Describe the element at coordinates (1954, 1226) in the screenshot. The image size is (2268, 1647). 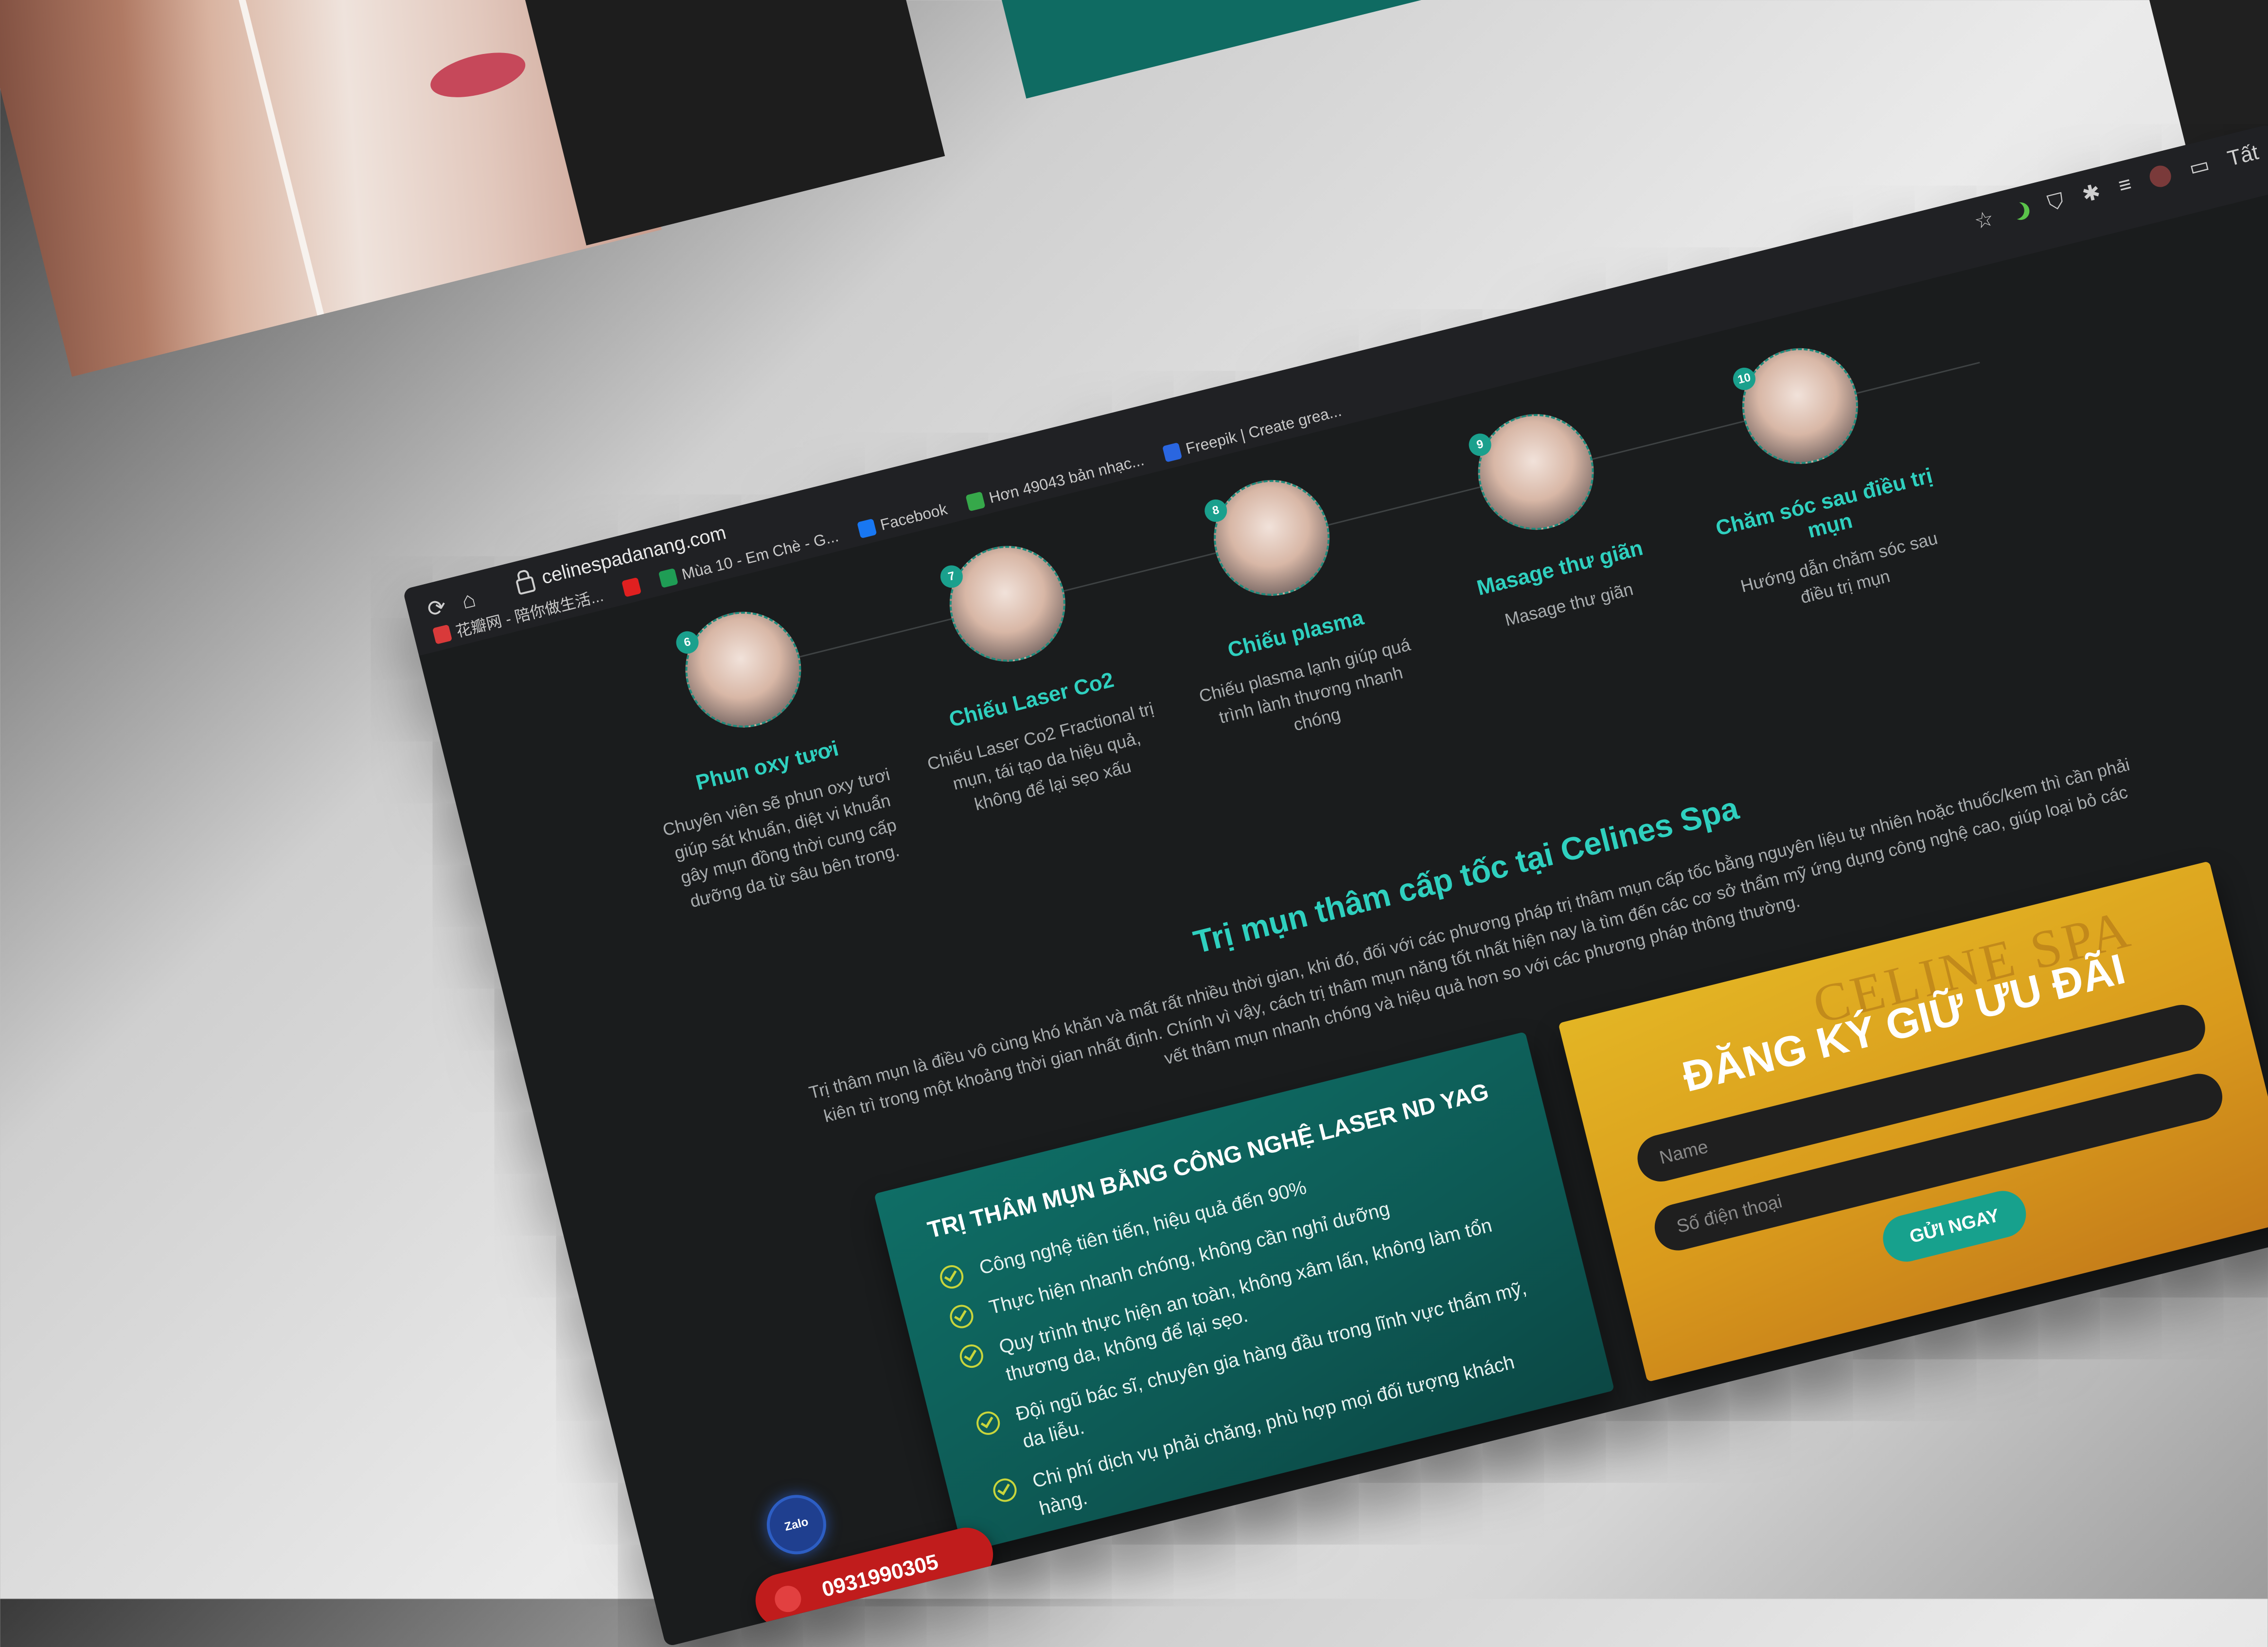
I see `submit-button: GỬI NGAY` at that location.